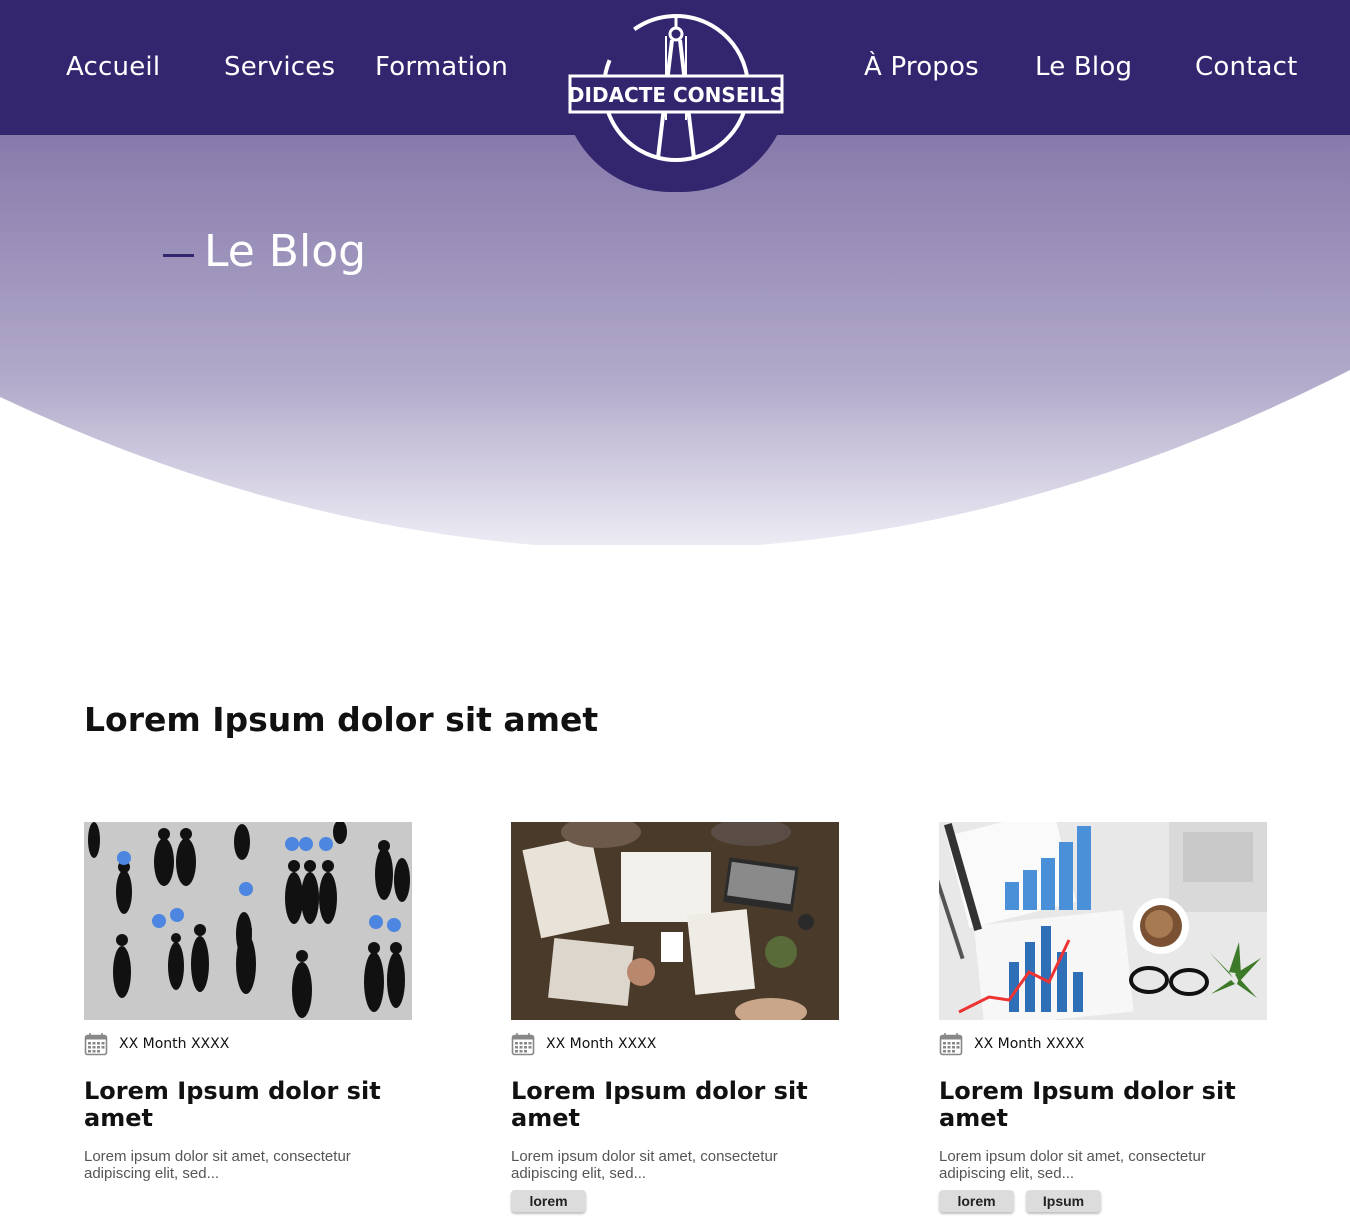  I want to click on page-title: Le Blog, so click(264, 251).